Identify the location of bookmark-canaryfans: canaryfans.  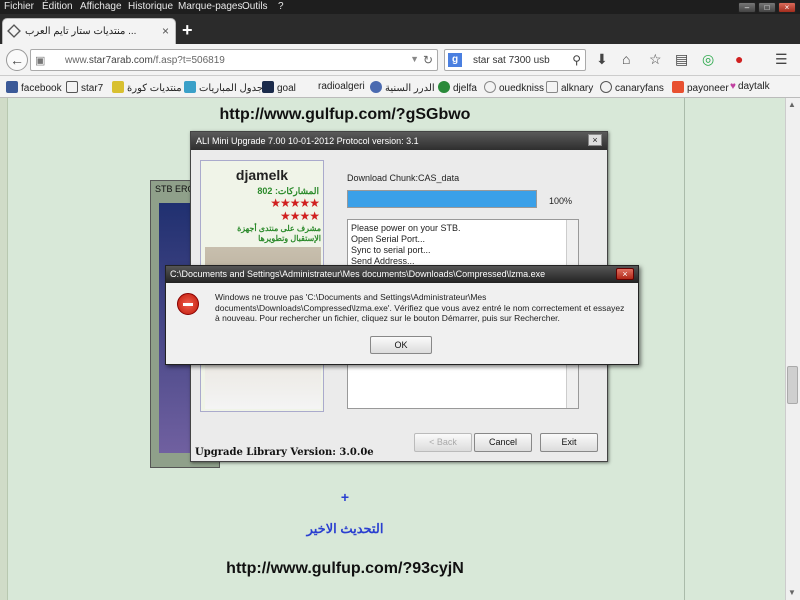
(632, 87).